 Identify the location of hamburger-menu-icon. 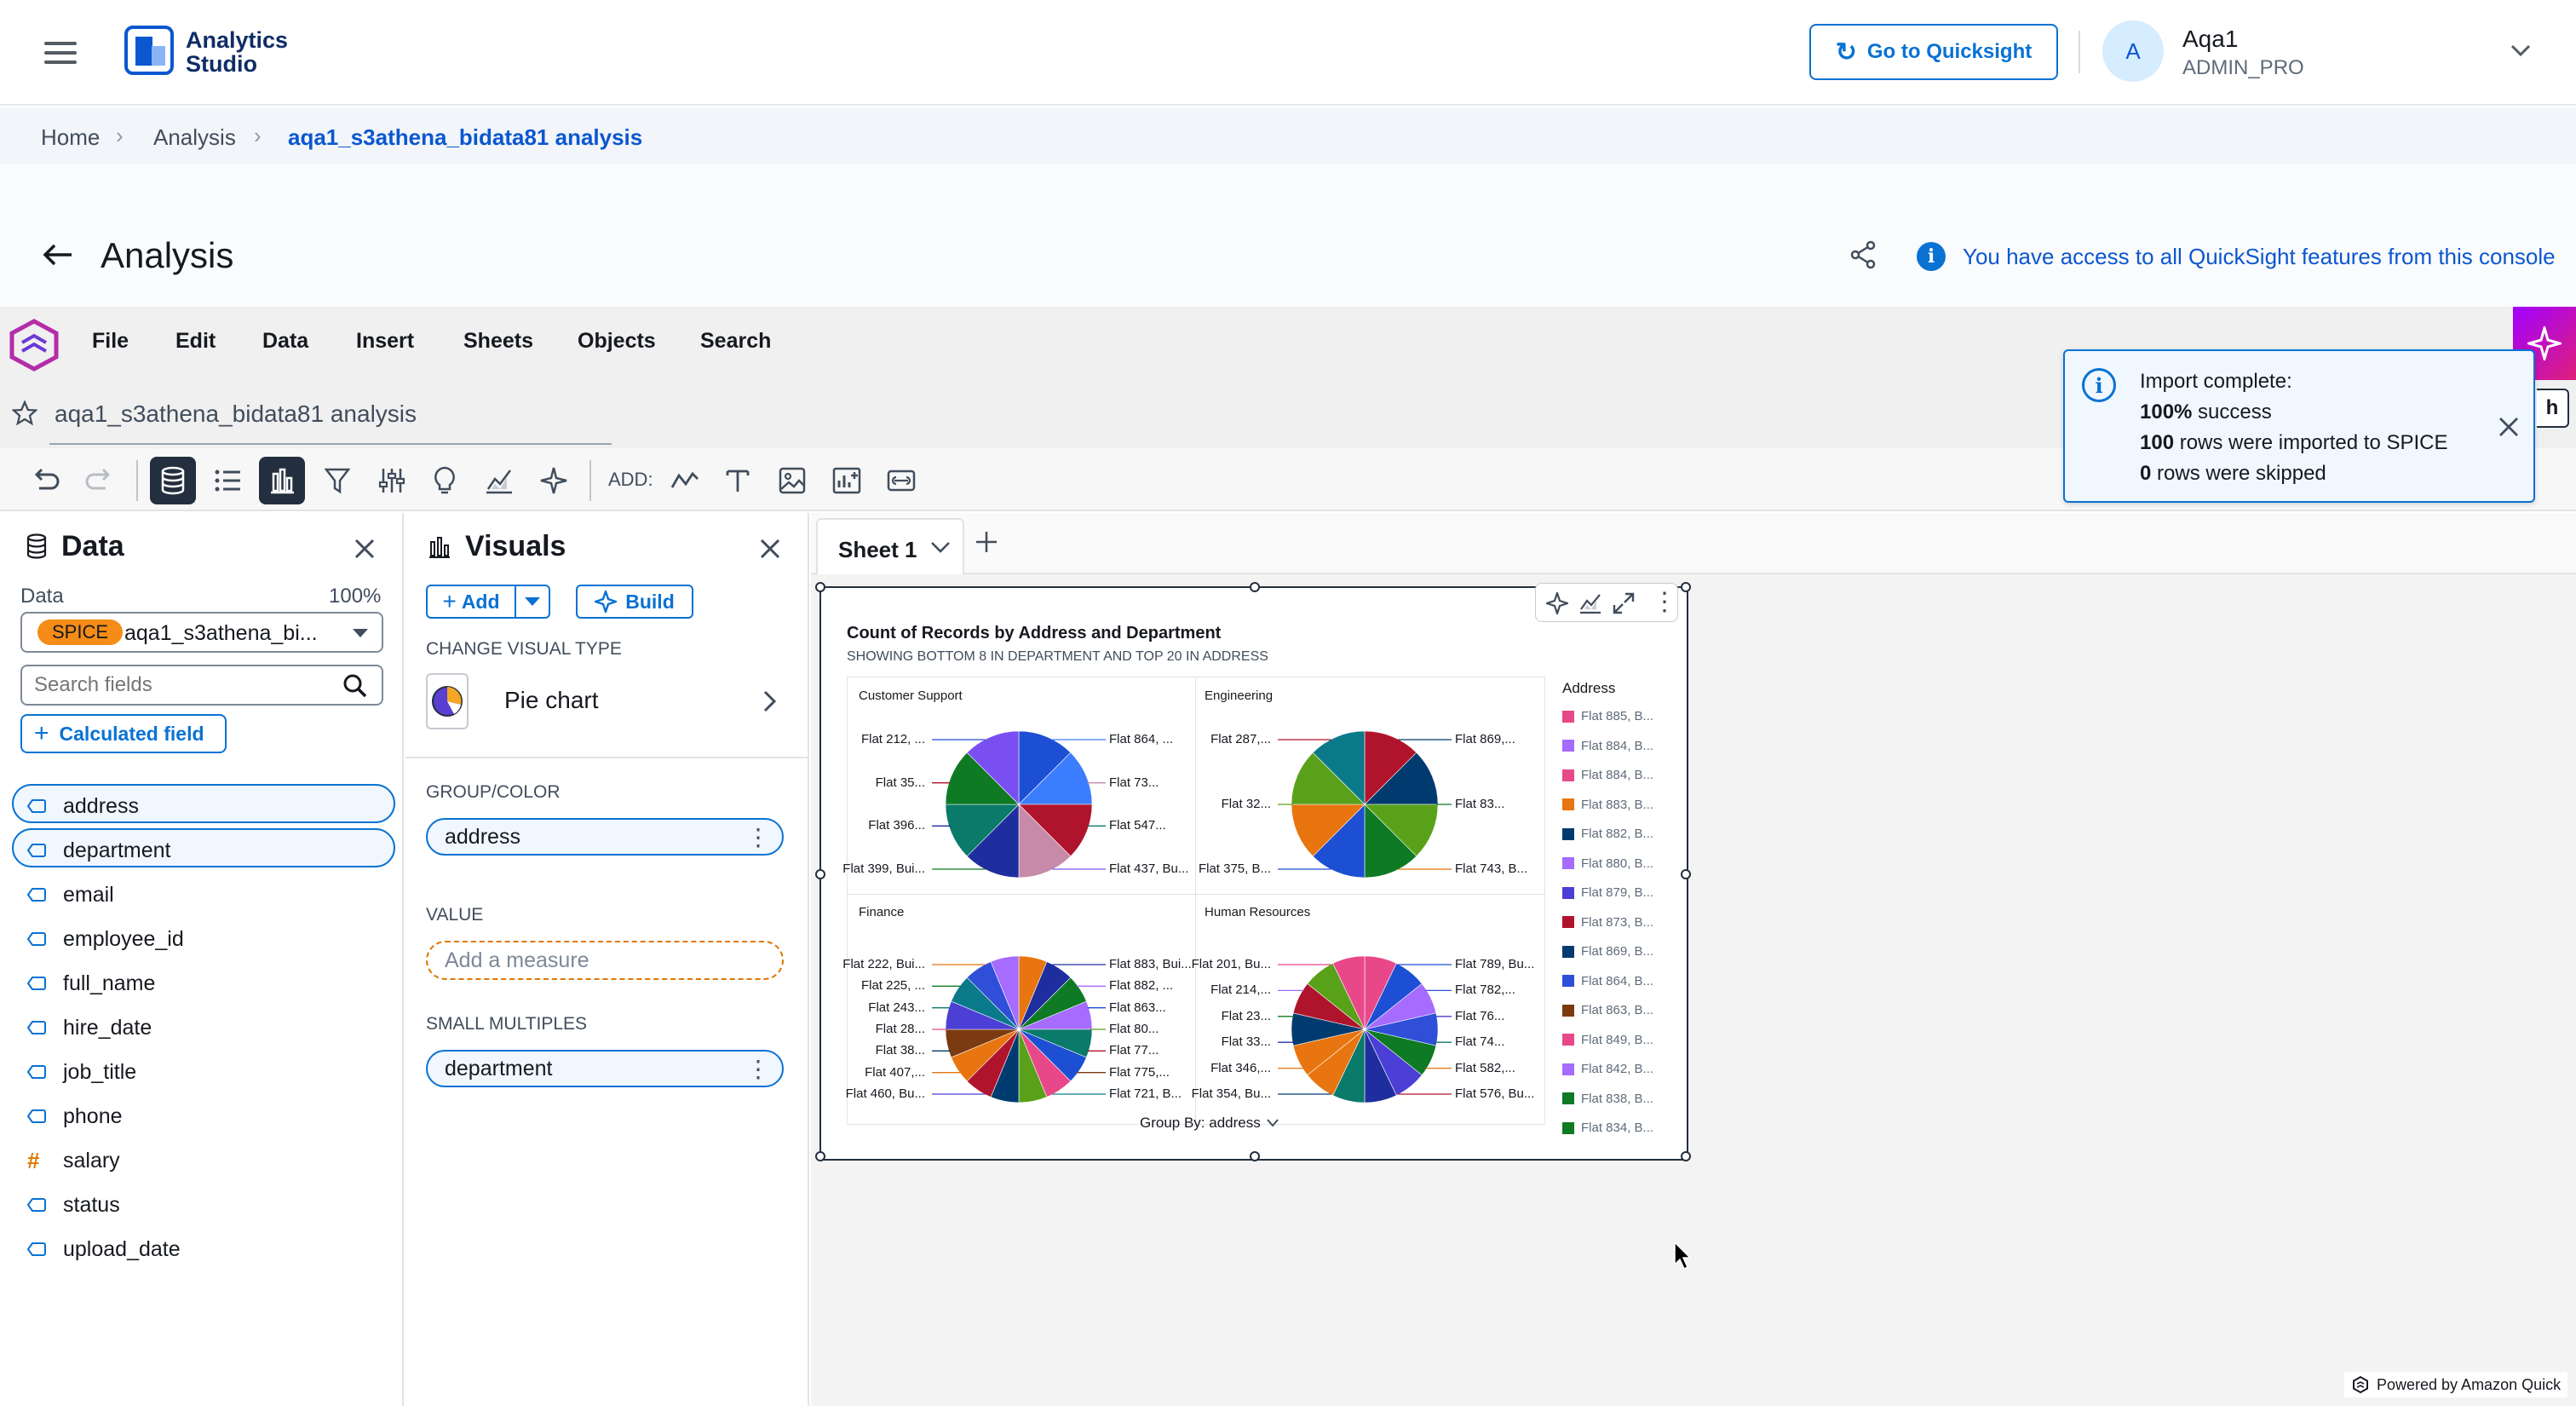
(61, 53).